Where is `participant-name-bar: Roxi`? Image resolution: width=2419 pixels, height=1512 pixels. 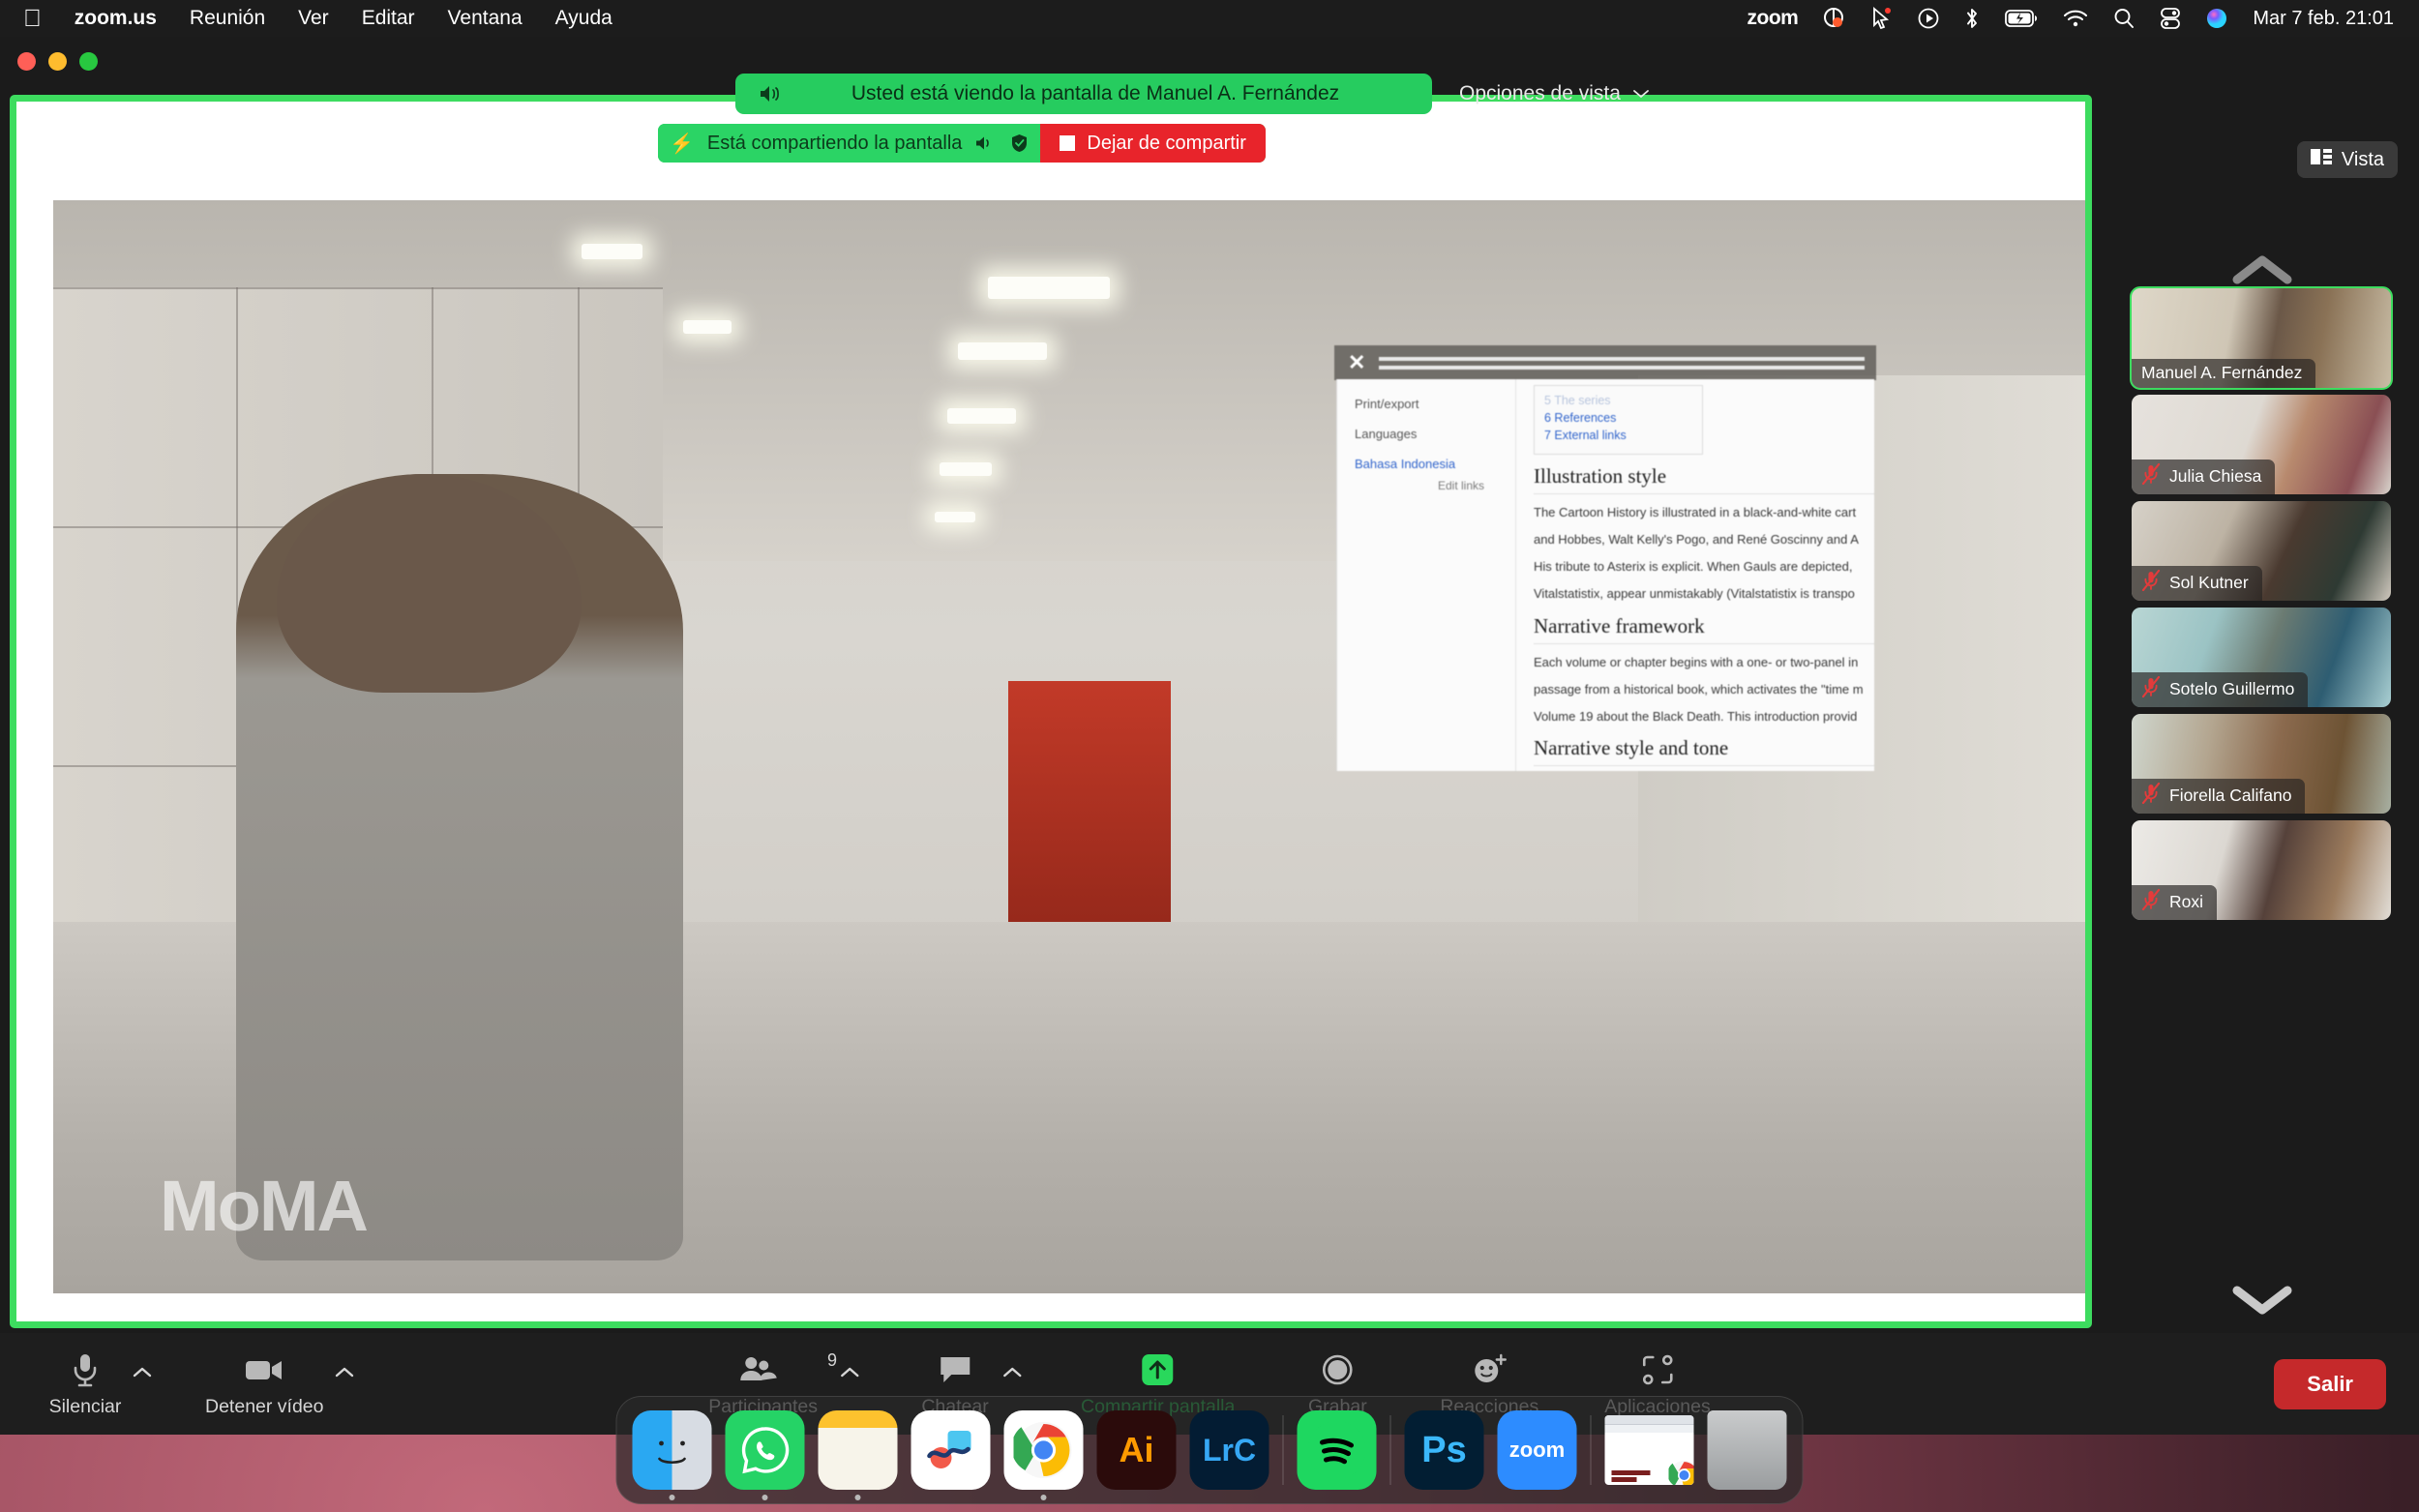
participant-name-bar: Roxi is located at coordinates (2175, 902).